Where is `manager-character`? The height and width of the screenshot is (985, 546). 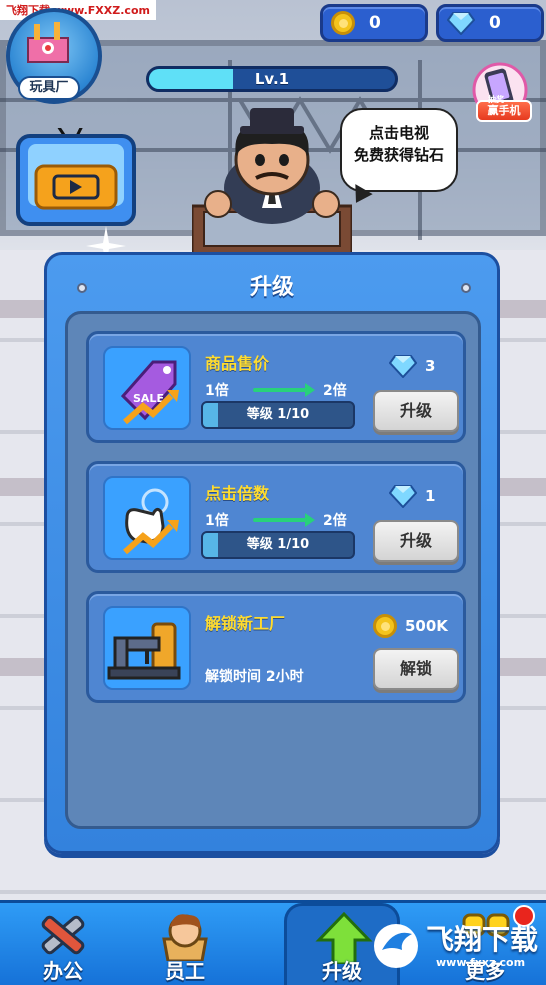
manager-character is located at coordinates (272, 181).